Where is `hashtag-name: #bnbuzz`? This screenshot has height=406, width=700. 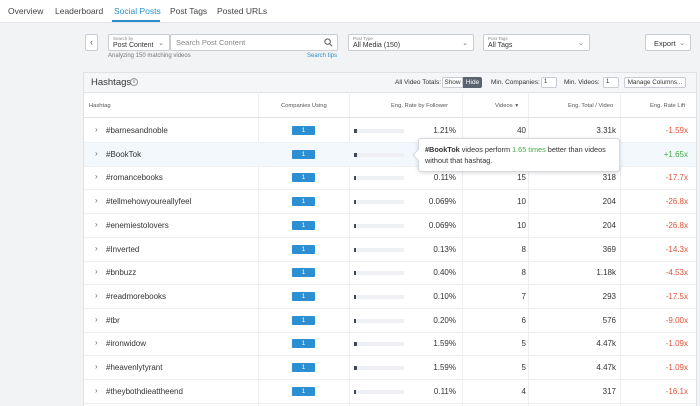 hashtag-name: #bnbuzz is located at coordinates (121, 272).